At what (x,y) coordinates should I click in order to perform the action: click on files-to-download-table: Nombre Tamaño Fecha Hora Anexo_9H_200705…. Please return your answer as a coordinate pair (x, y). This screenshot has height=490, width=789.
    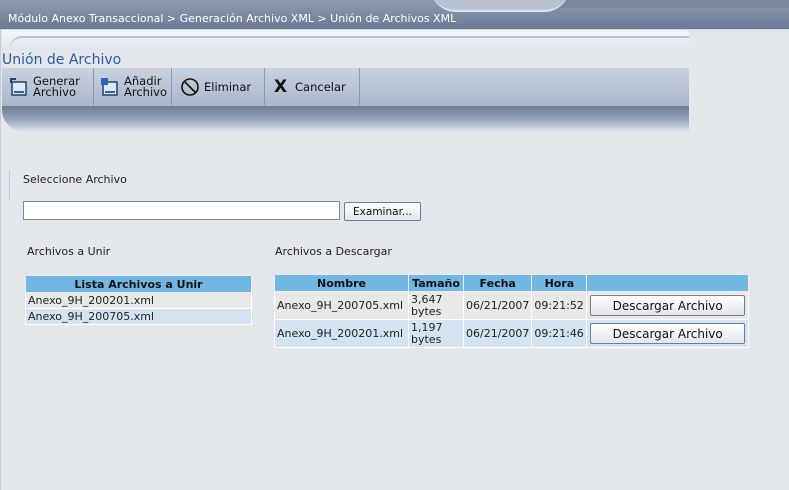
    Looking at the image, I should click on (511, 311).